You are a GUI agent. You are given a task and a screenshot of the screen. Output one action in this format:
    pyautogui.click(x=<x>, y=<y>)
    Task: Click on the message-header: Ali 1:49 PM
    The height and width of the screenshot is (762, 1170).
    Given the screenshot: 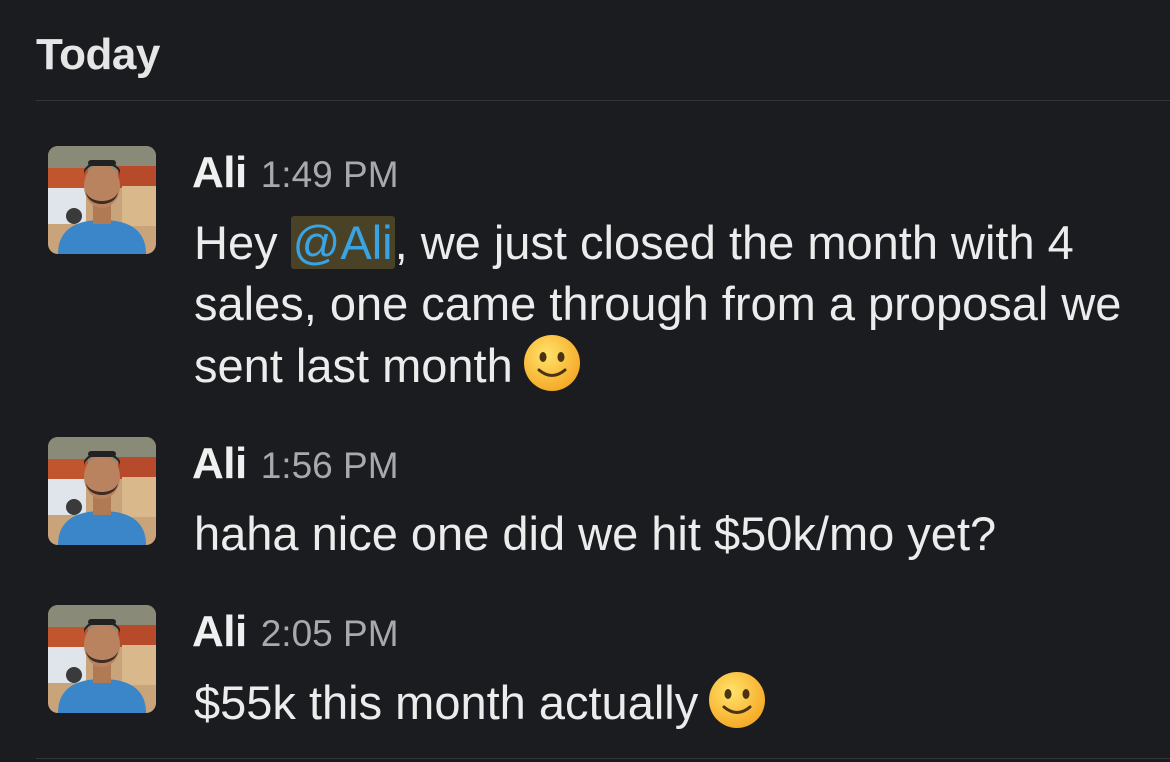 What is the action you would take?
    pyautogui.click(x=295, y=173)
    